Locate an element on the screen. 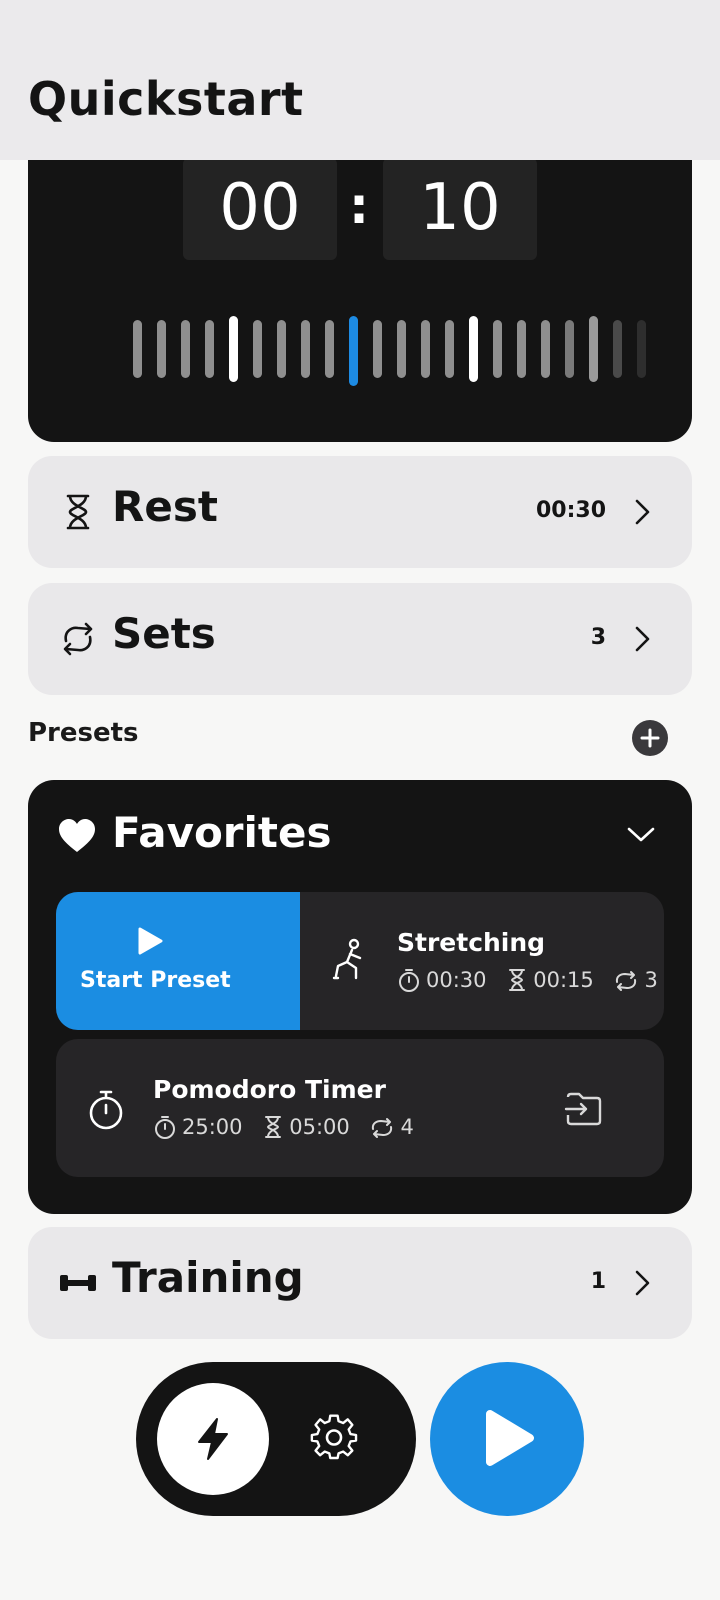 The image size is (720, 1600). favorites-title: Favorites is located at coordinates (222, 832).